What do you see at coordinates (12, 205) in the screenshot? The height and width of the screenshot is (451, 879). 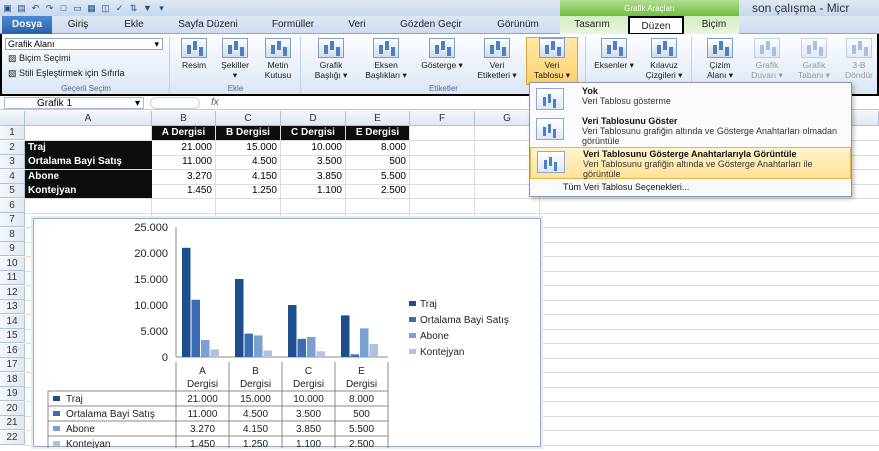 I see `row-header-6: 6` at bounding box center [12, 205].